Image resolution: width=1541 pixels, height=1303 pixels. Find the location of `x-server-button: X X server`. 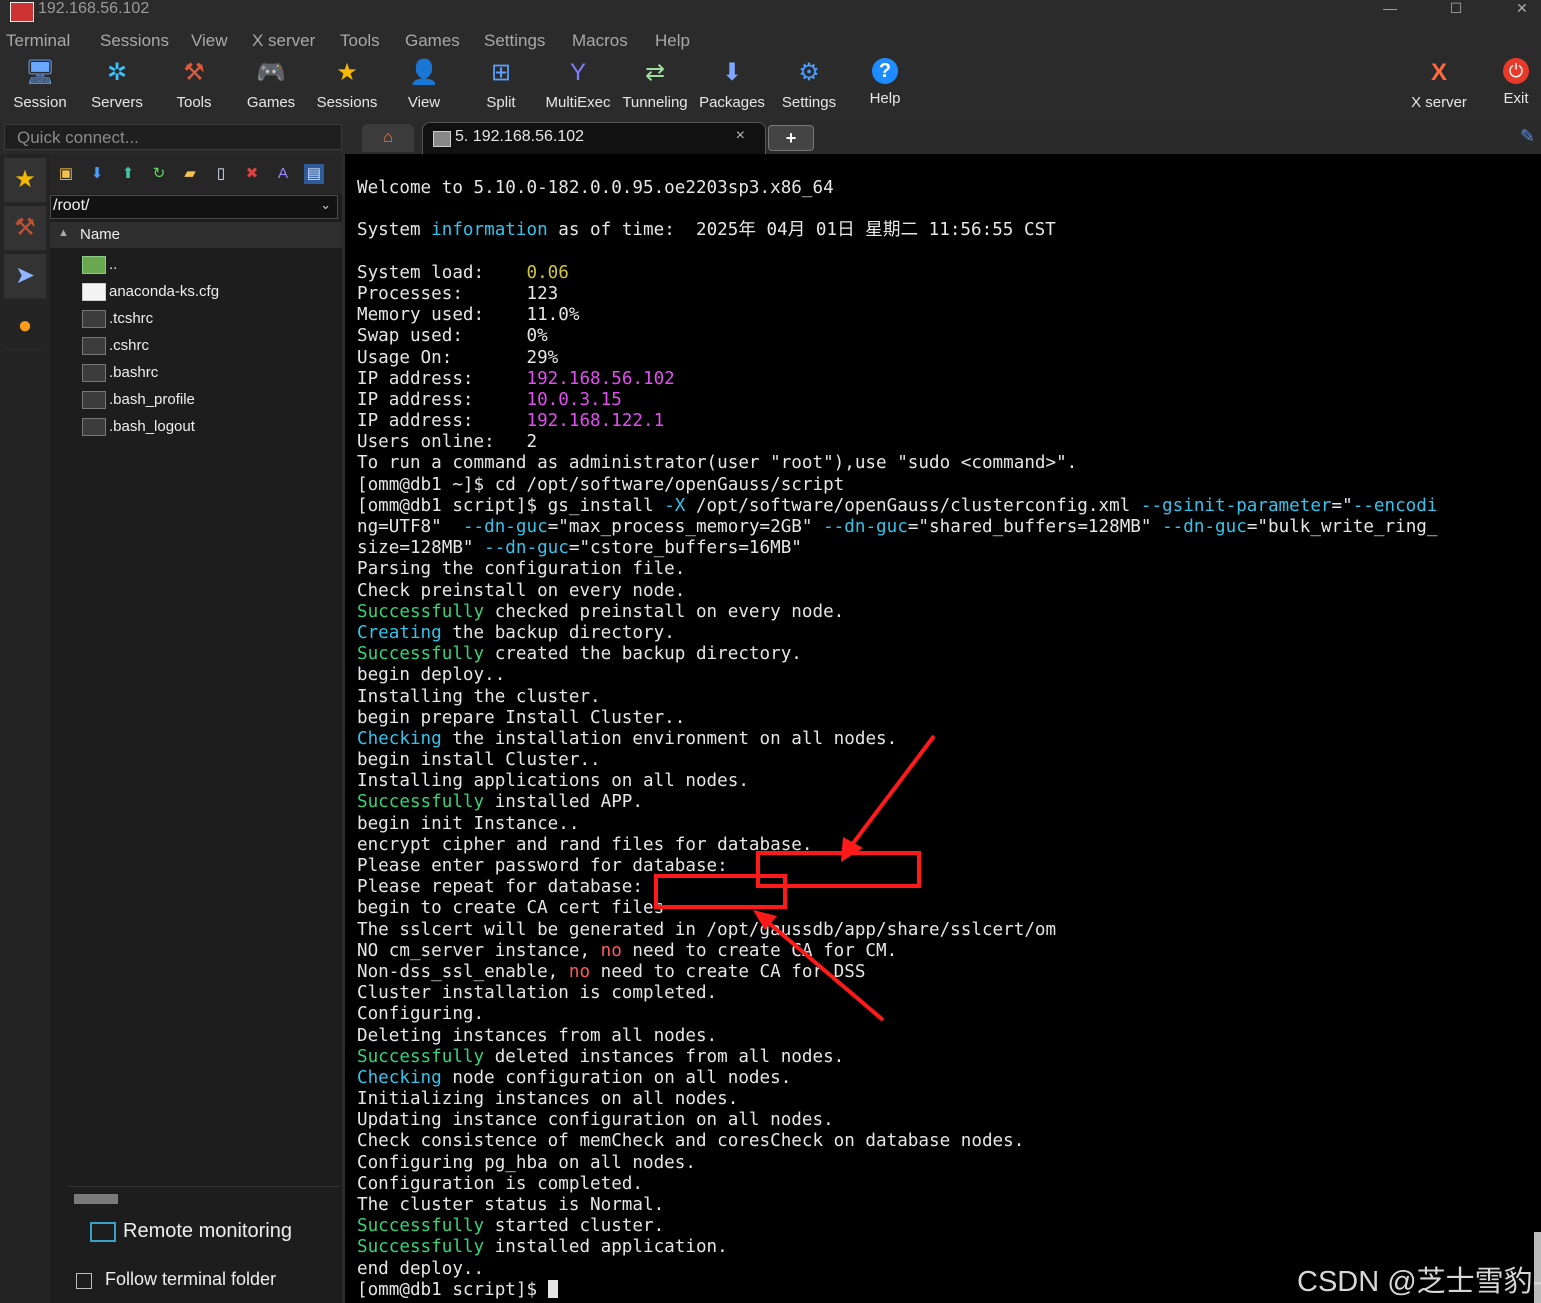

x-server-button: X X server is located at coordinates (1439, 84).